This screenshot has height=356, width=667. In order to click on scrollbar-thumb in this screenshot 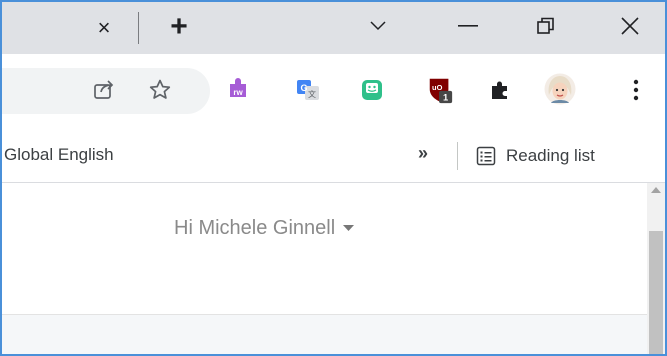, I will do `click(656, 292)`.